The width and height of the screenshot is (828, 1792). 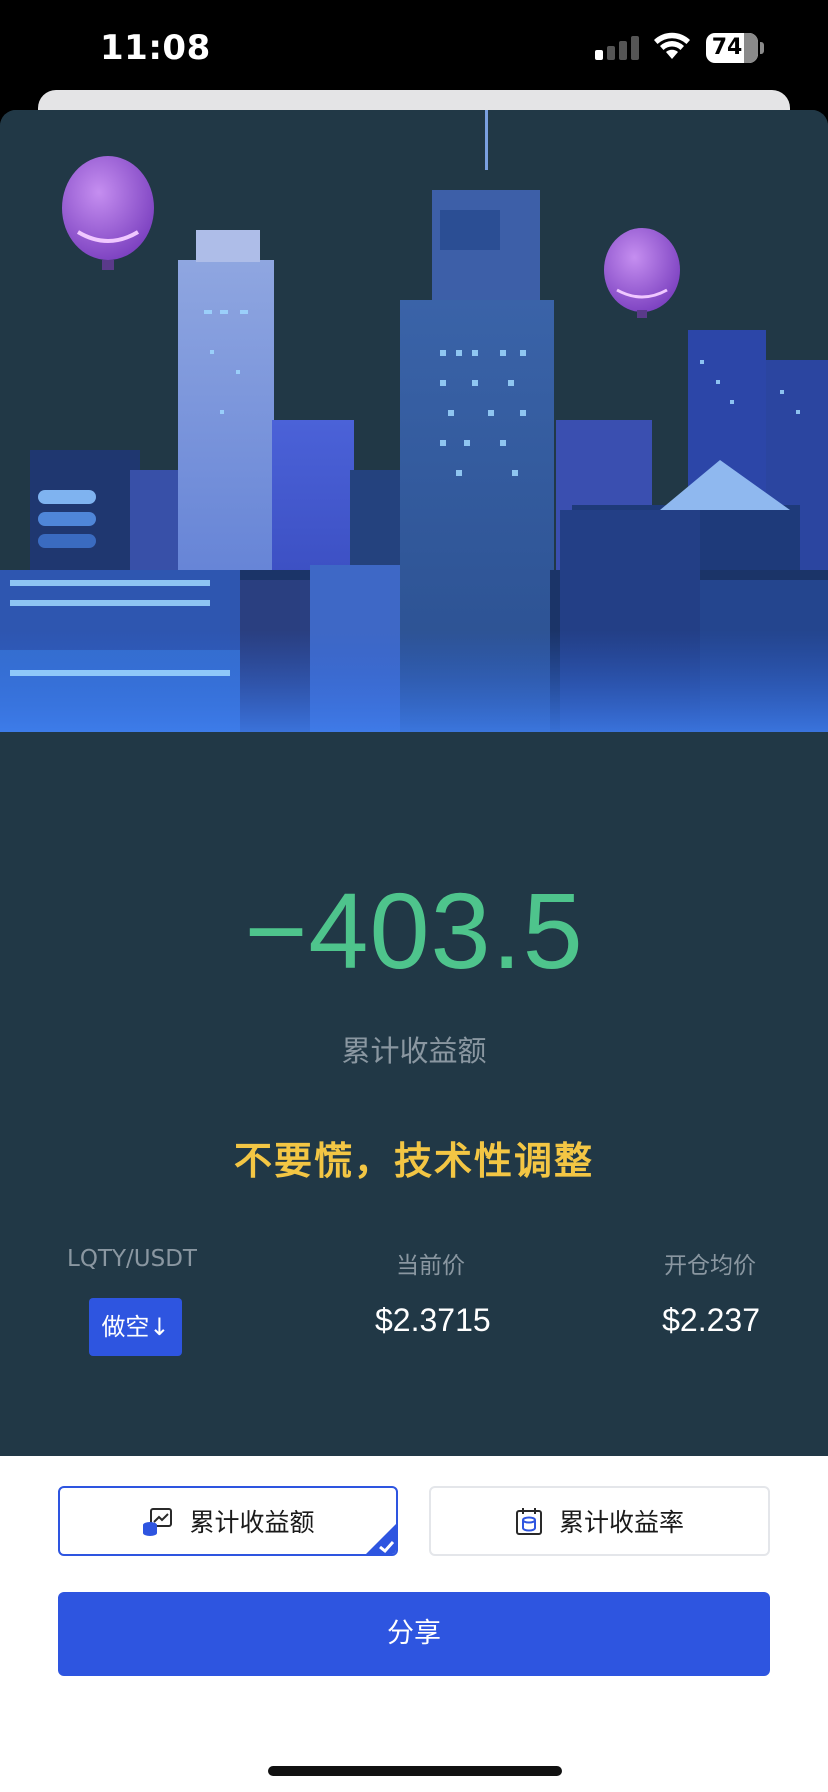 I want to click on option-cumulative-pnl: 累计收益额, so click(x=228, y=1521).